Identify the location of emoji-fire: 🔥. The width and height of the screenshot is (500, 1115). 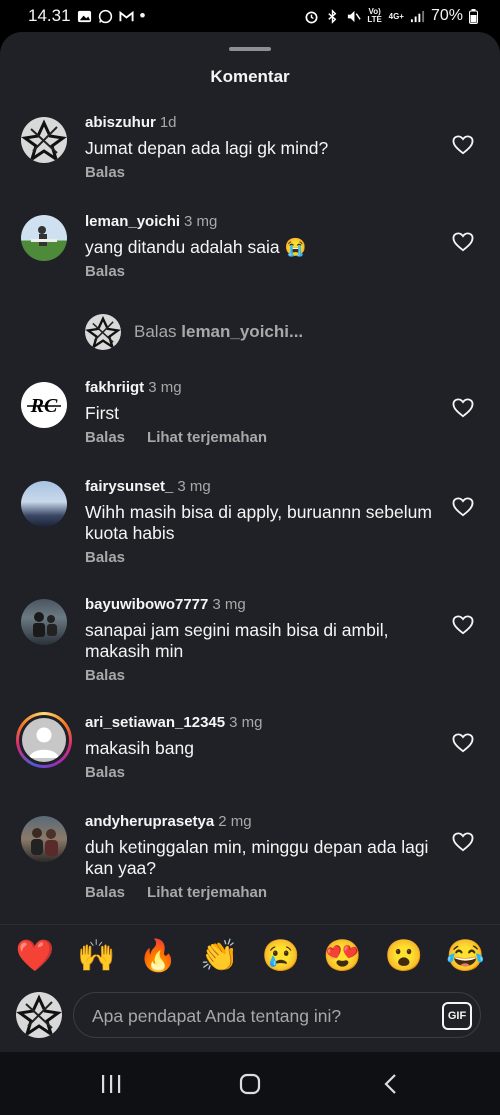
(158, 956).